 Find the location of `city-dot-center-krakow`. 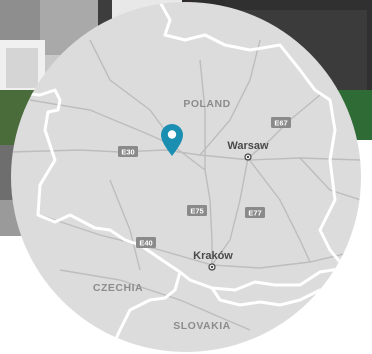

city-dot-center-krakow is located at coordinates (212, 267).